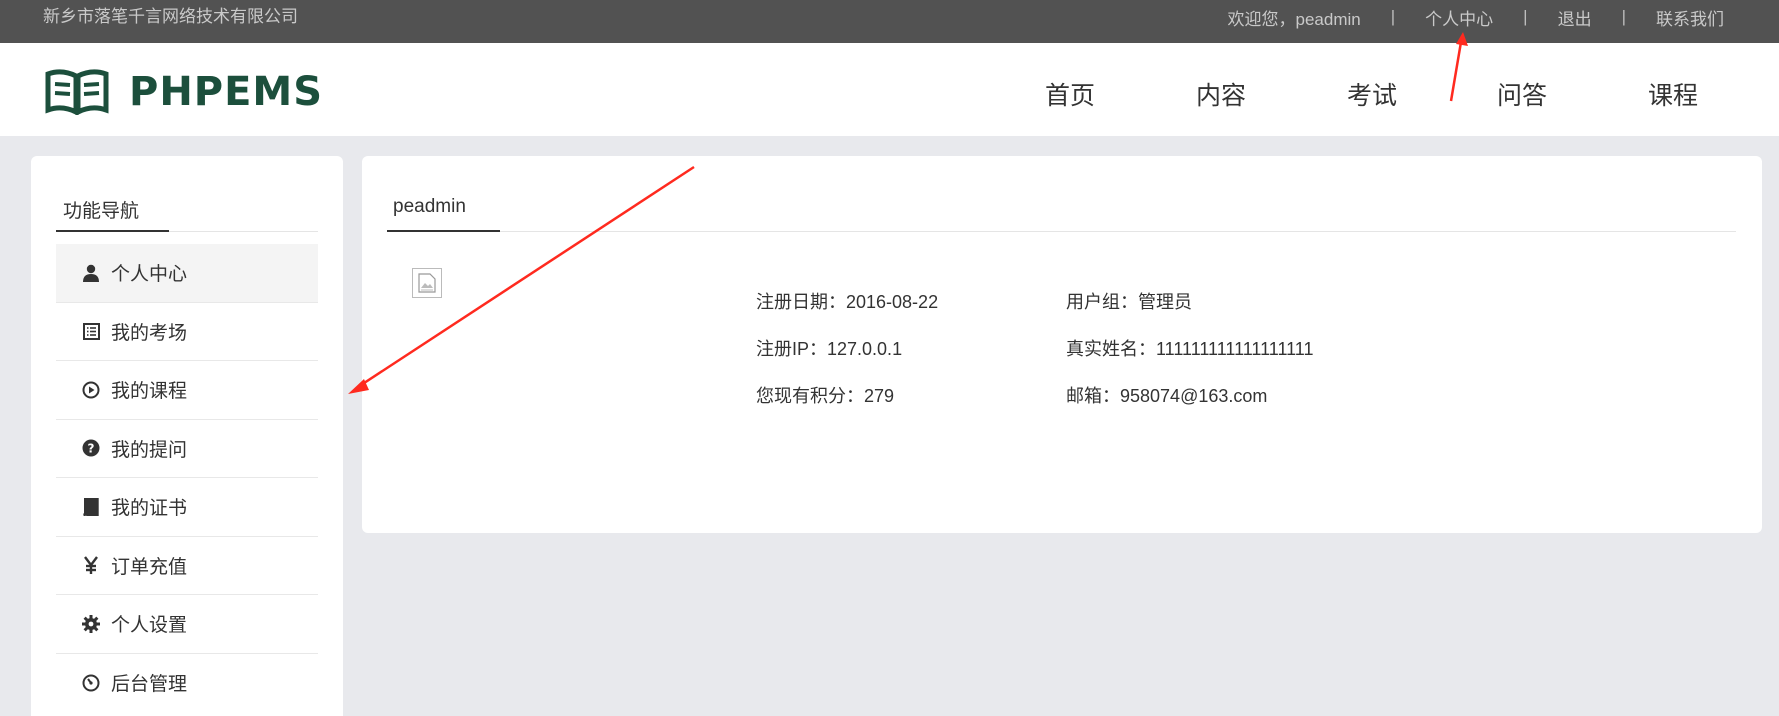 This screenshot has width=1779, height=716. What do you see at coordinates (101, 209) in the screenshot?
I see `sidebar-title: 功能导航` at bounding box center [101, 209].